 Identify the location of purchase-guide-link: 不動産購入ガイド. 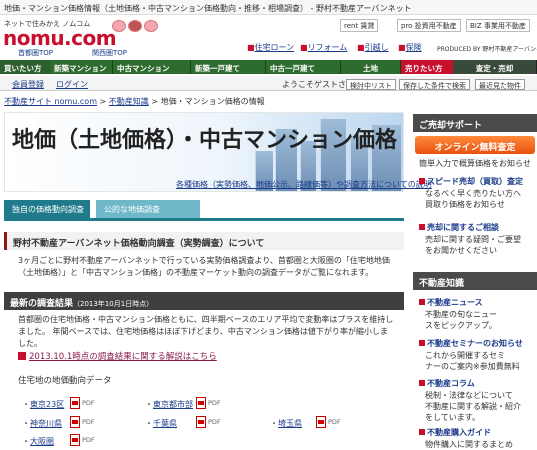
(455, 432).